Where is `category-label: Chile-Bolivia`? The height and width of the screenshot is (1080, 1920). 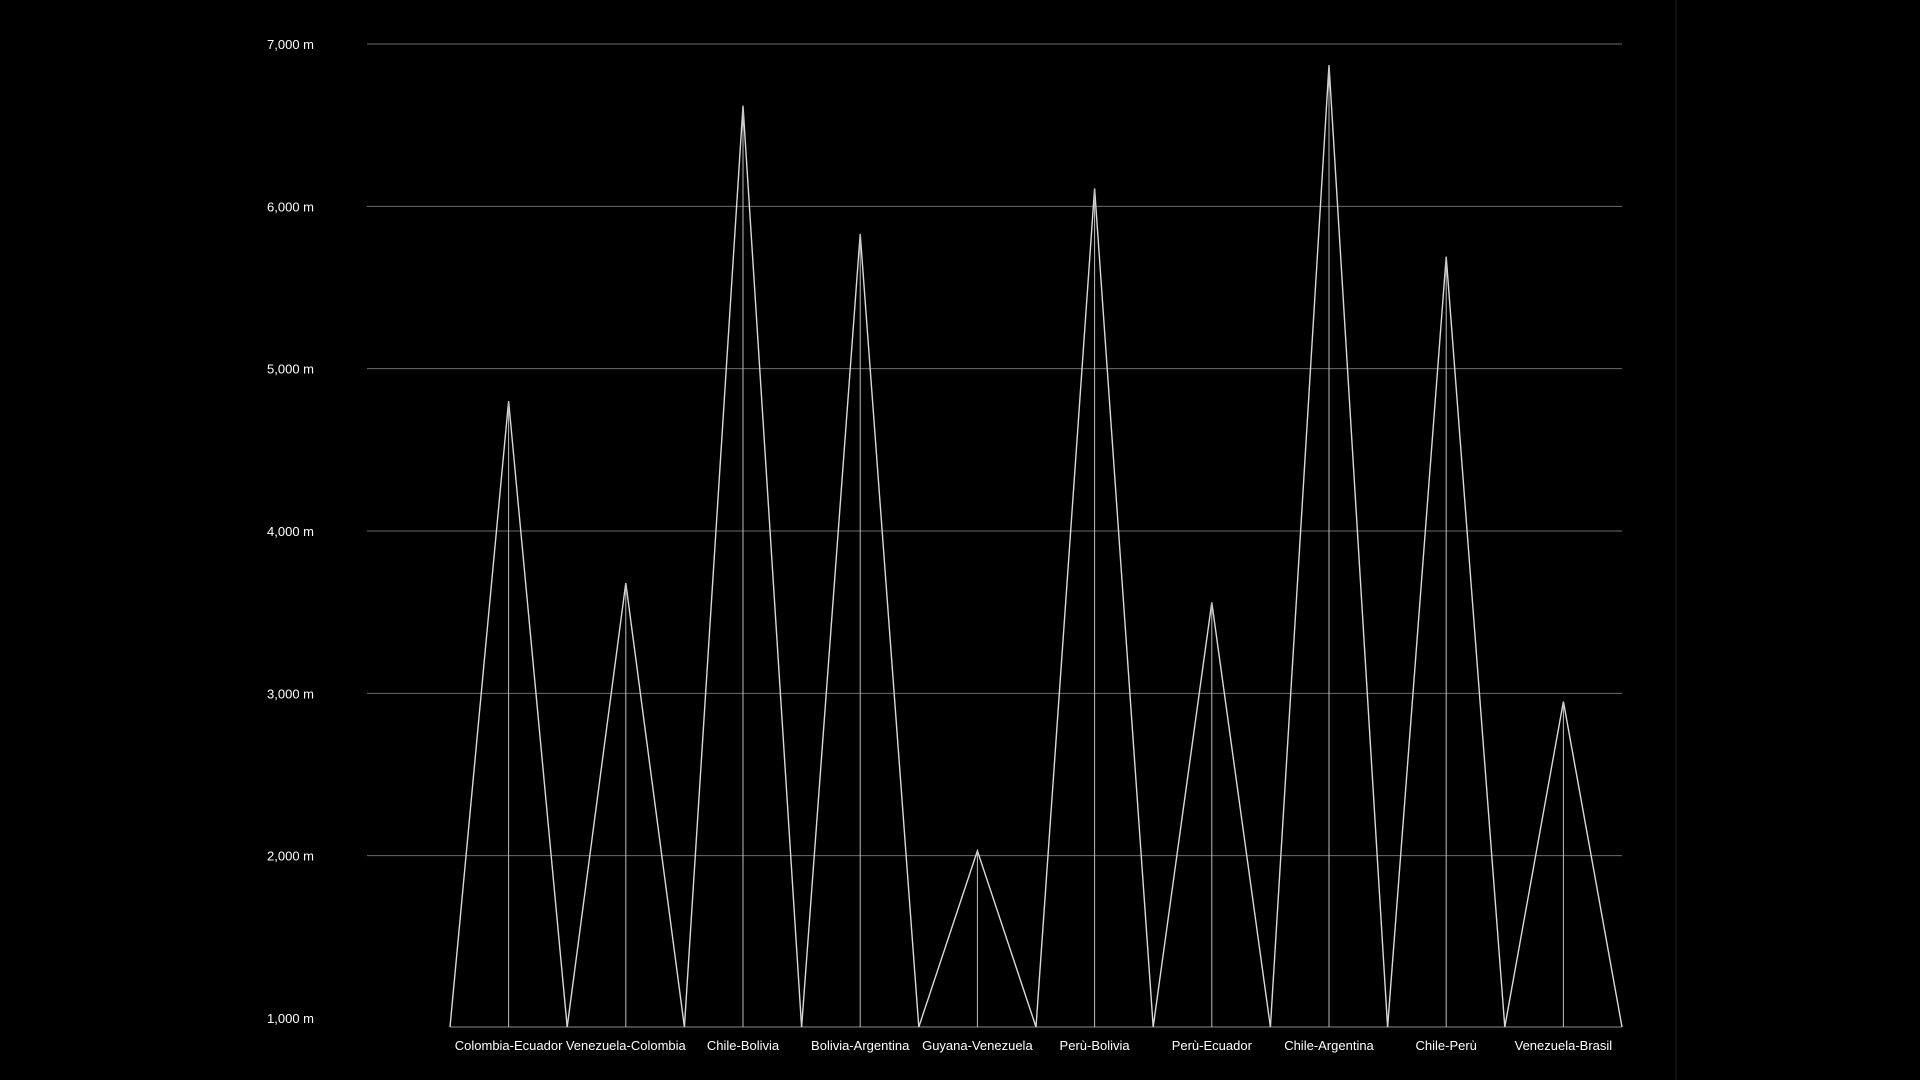 category-label: Chile-Bolivia is located at coordinates (743, 1045).